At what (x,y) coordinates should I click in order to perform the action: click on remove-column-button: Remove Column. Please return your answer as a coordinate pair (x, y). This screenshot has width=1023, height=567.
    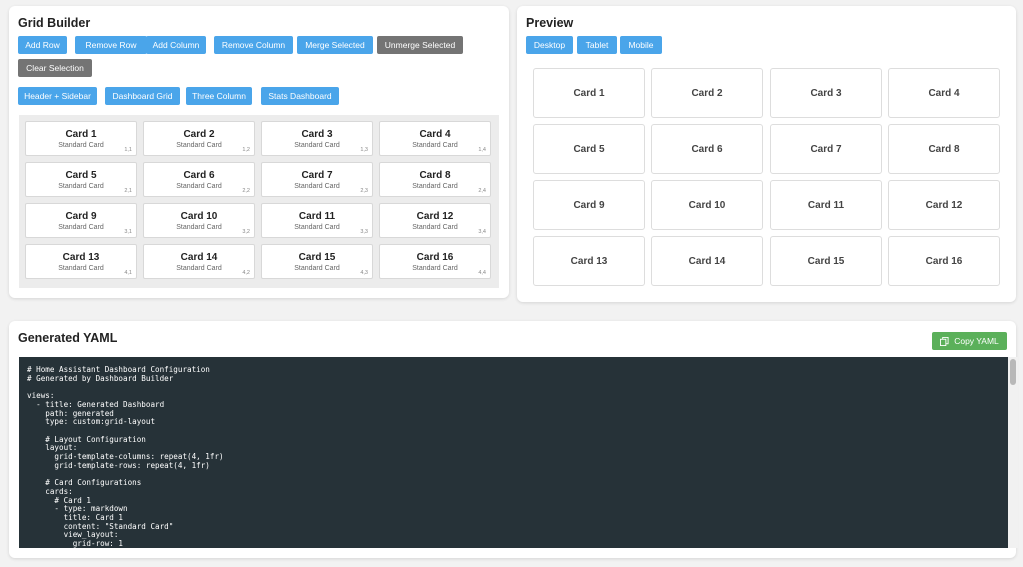
    Looking at the image, I should click on (253, 45).